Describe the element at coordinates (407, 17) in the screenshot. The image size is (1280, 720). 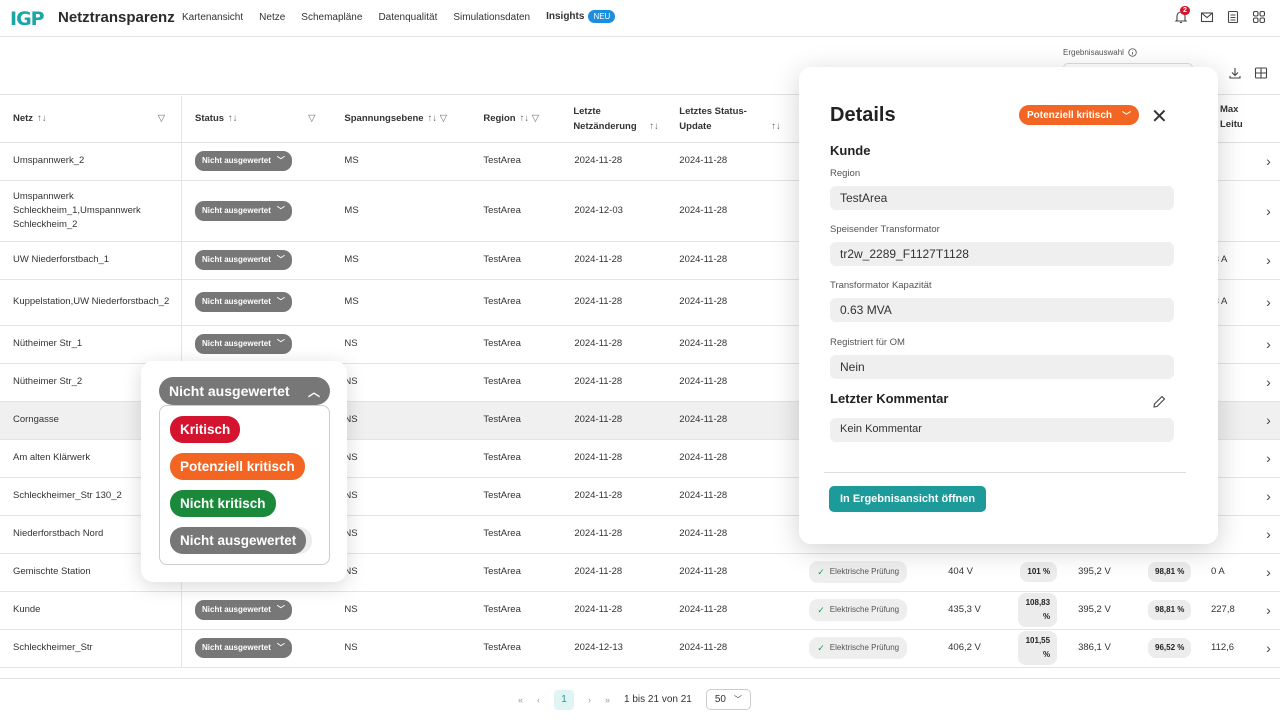
I see `nav-datenqualitaet: Datenqualität` at that location.